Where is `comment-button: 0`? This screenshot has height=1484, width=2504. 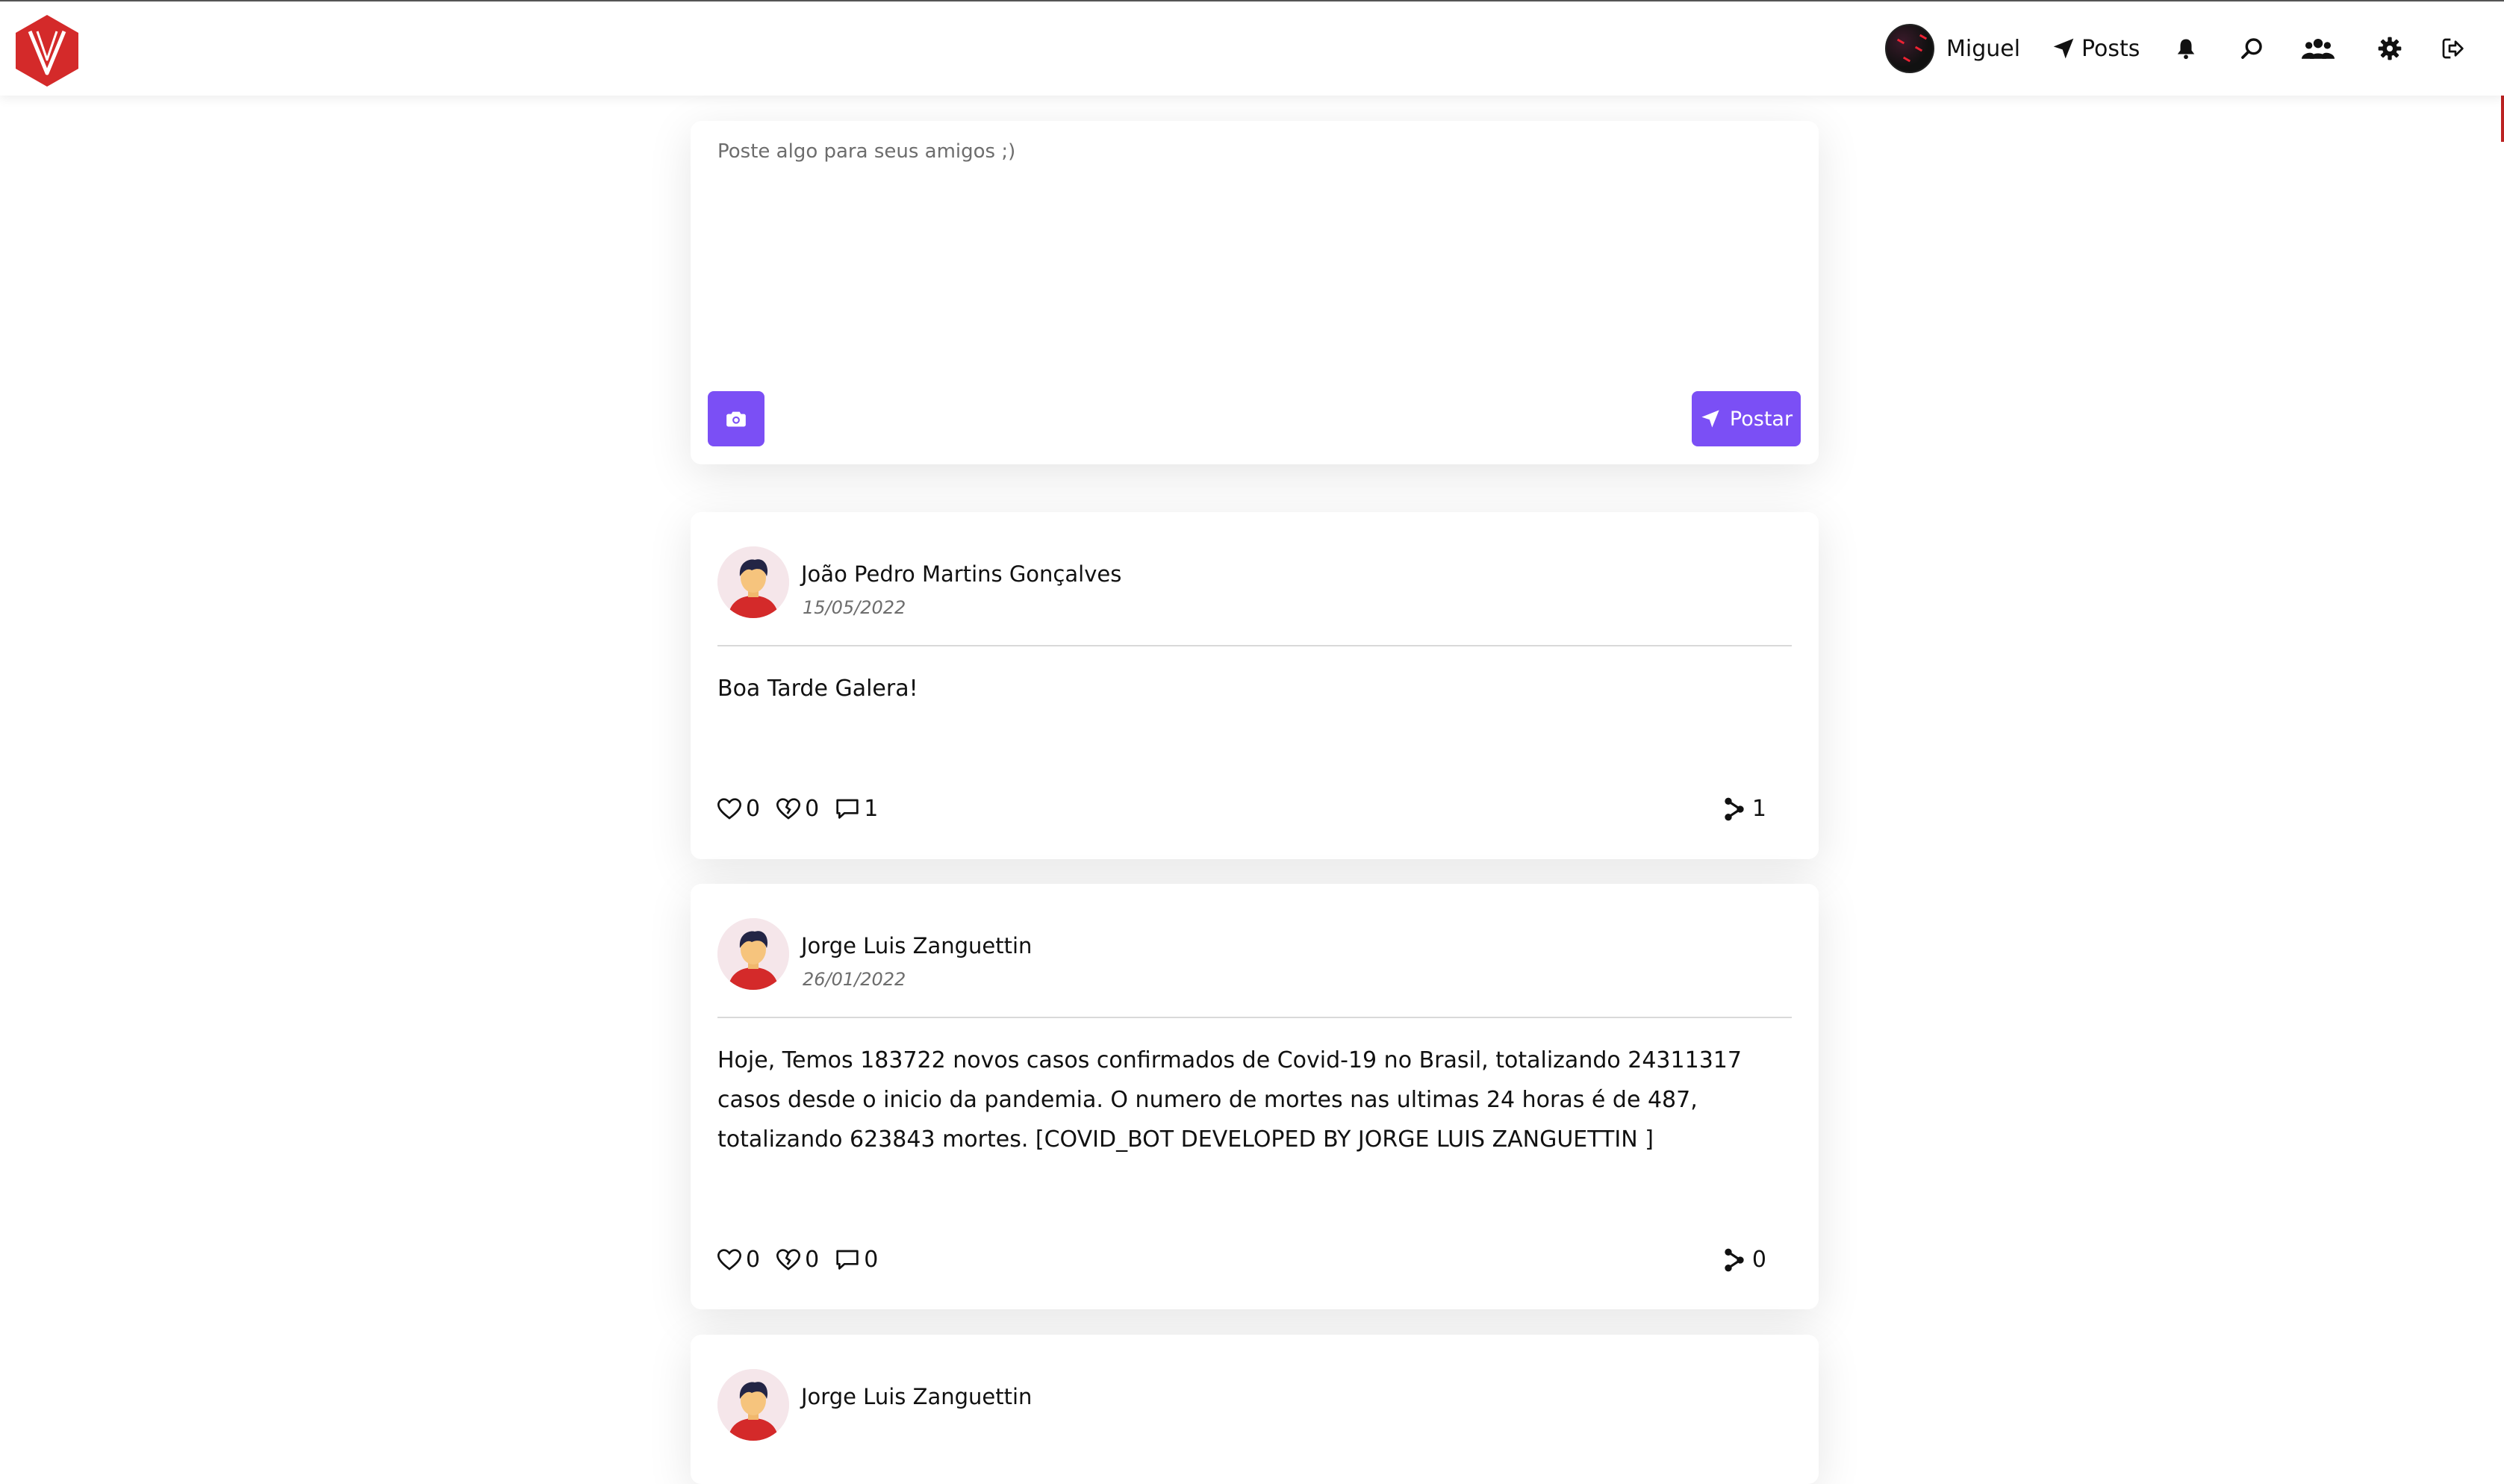
comment-button: 0 is located at coordinates (856, 1260).